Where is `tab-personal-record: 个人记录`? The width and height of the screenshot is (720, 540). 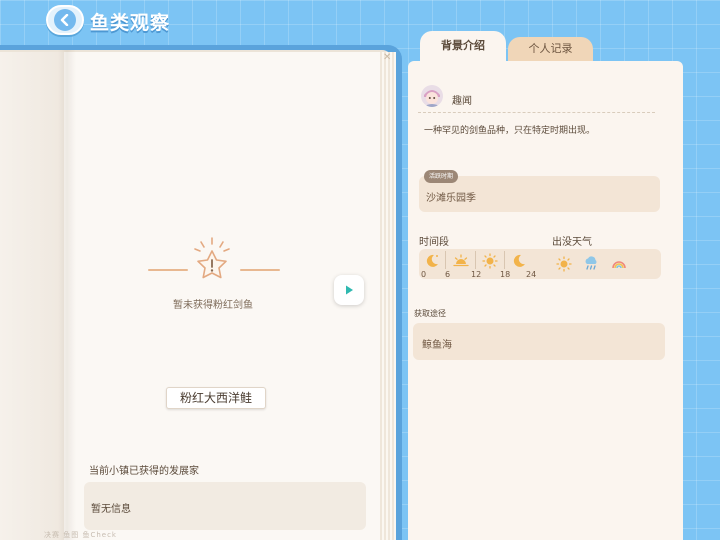
tab-personal-record: 个人记录 is located at coordinates (550, 49).